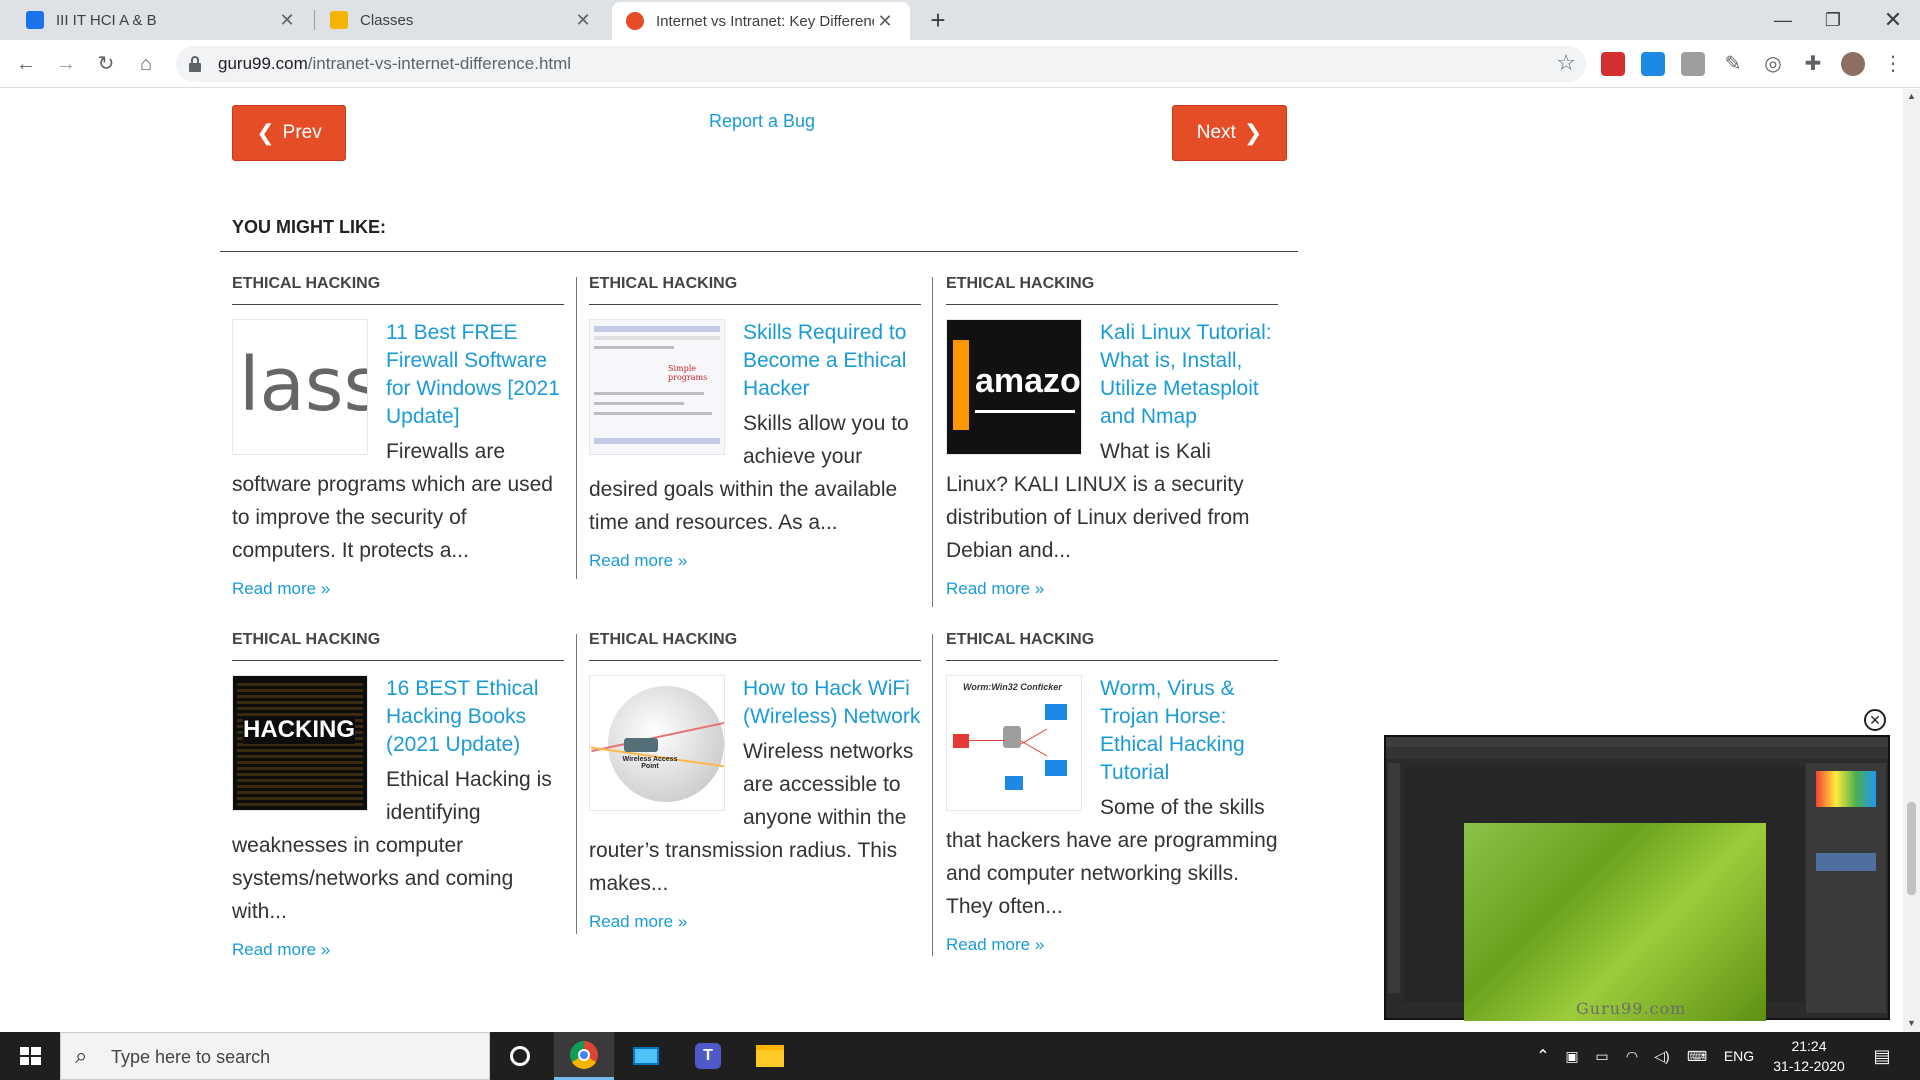 The width and height of the screenshot is (1920, 1080). What do you see at coordinates (1615, 922) in the screenshot?
I see `green-texture-image` at bounding box center [1615, 922].